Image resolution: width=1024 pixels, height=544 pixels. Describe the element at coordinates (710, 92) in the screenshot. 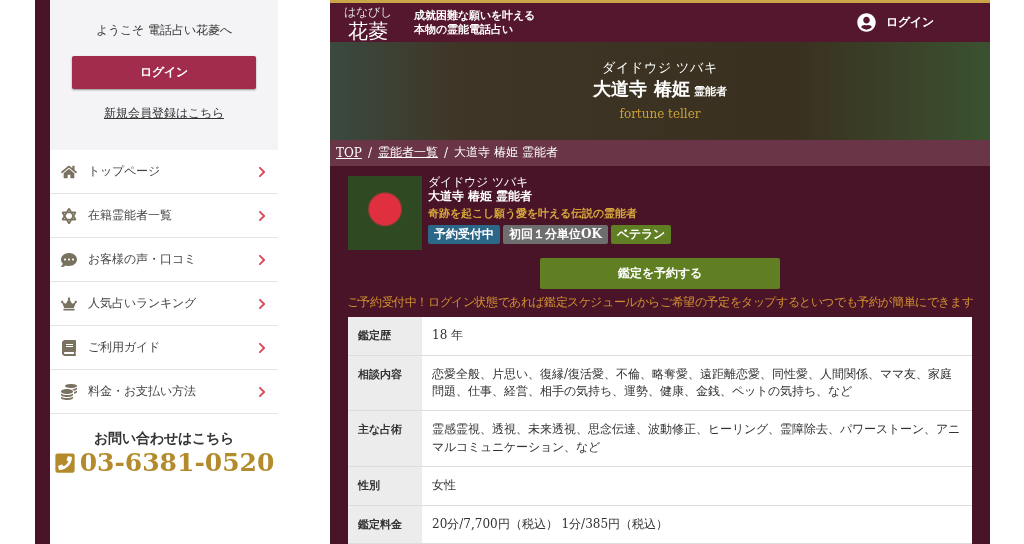

I see `hero-title: 霊能者` at that location.